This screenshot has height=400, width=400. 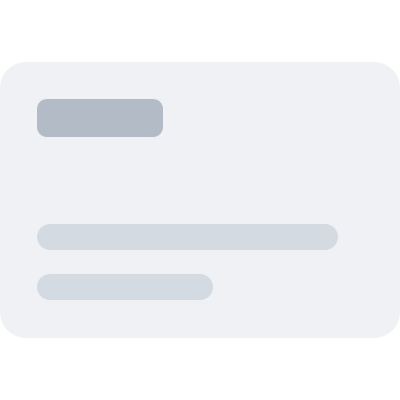 What do you see at coordinates (100, 118) in the screenshot?
I see `title-placeholder-bar` at bounding box center [100, 118].